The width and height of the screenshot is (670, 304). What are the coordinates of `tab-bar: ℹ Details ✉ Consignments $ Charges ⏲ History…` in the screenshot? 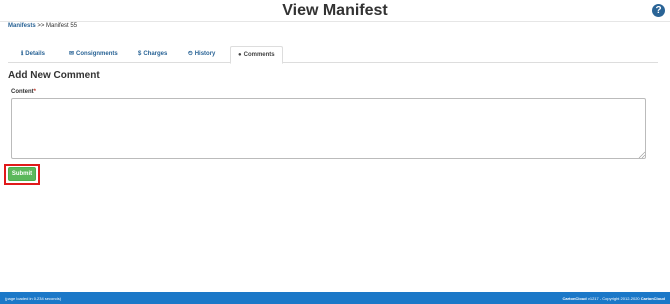 It's located at (333, 55).